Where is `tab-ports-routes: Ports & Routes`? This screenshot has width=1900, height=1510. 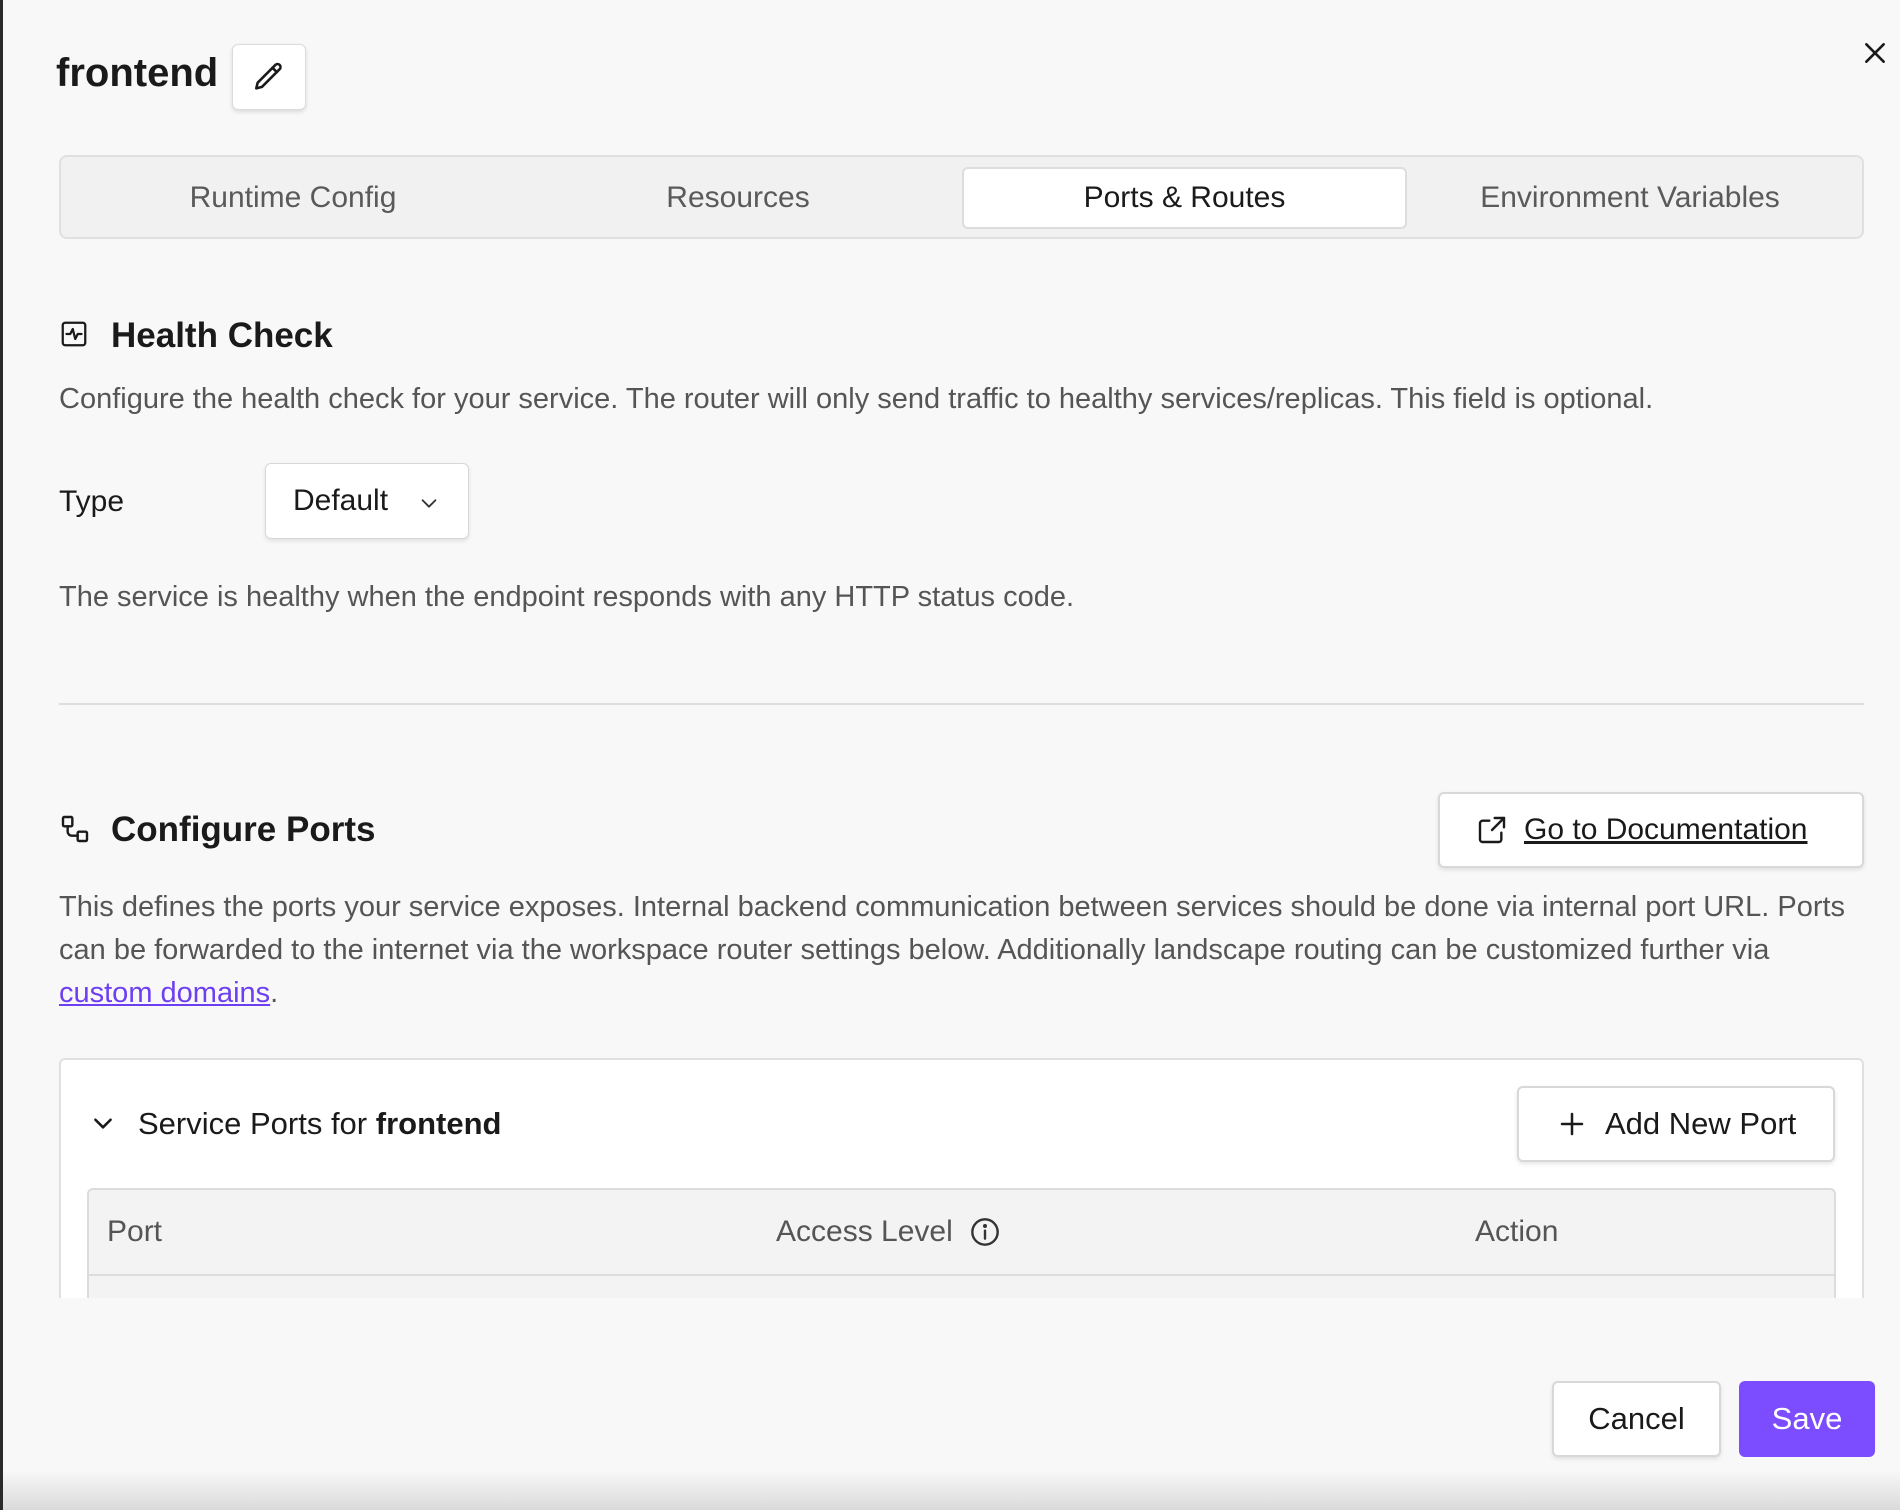
tab-ports-routes: Ports & Routes is located at coordinates (1184, 198).